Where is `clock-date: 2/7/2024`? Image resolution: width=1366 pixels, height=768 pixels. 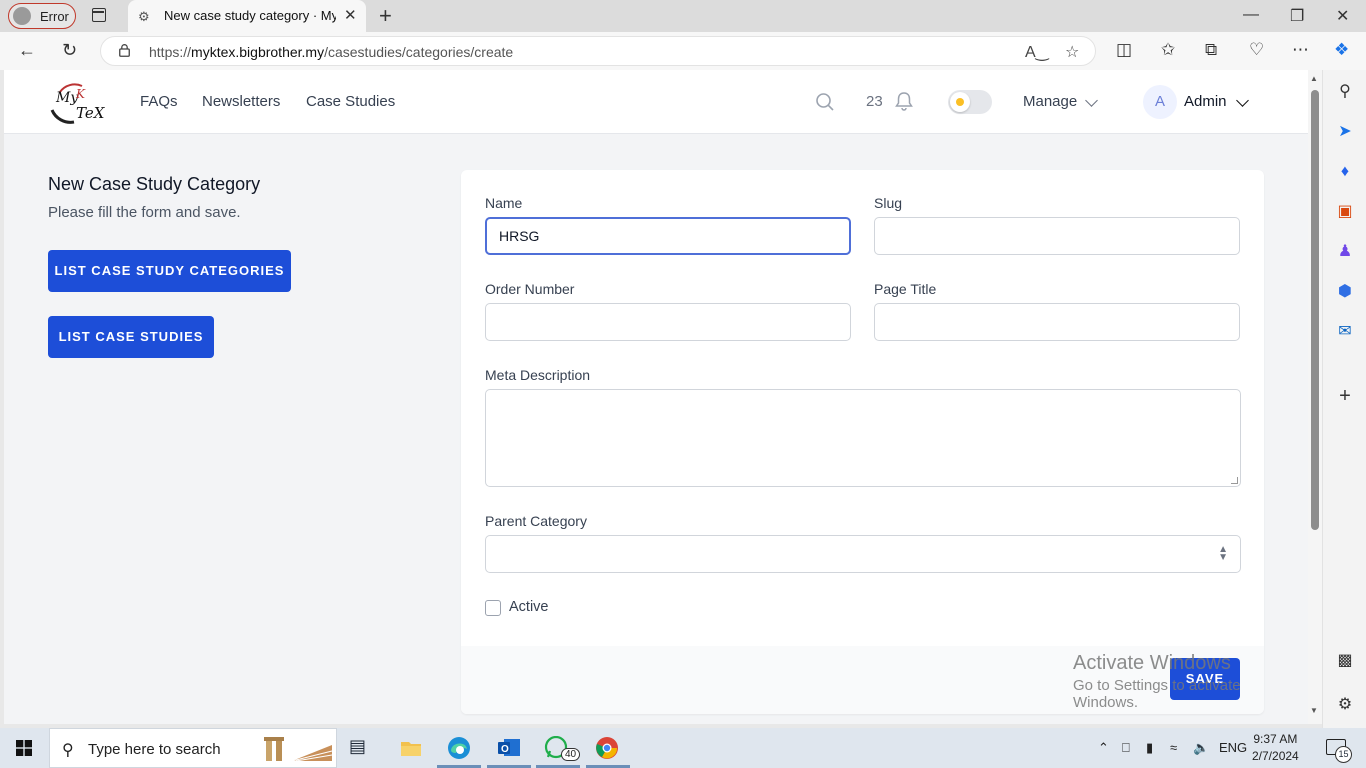
clock-date: 2/7/2024 is located at coordinates (1275, 756).